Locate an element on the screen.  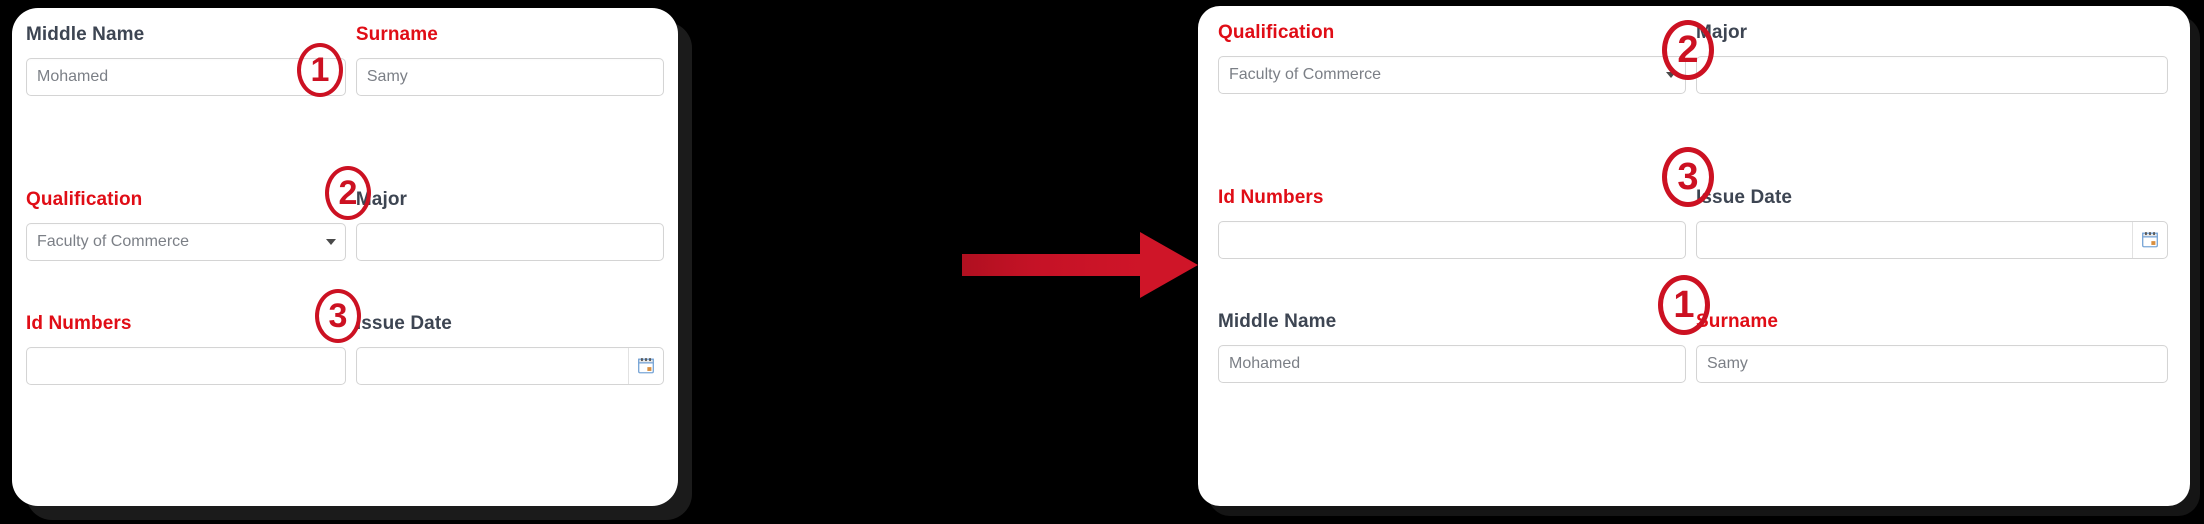
form-row: Middle Name Mohamed Surname Samy is located at coordinates (345, 83).